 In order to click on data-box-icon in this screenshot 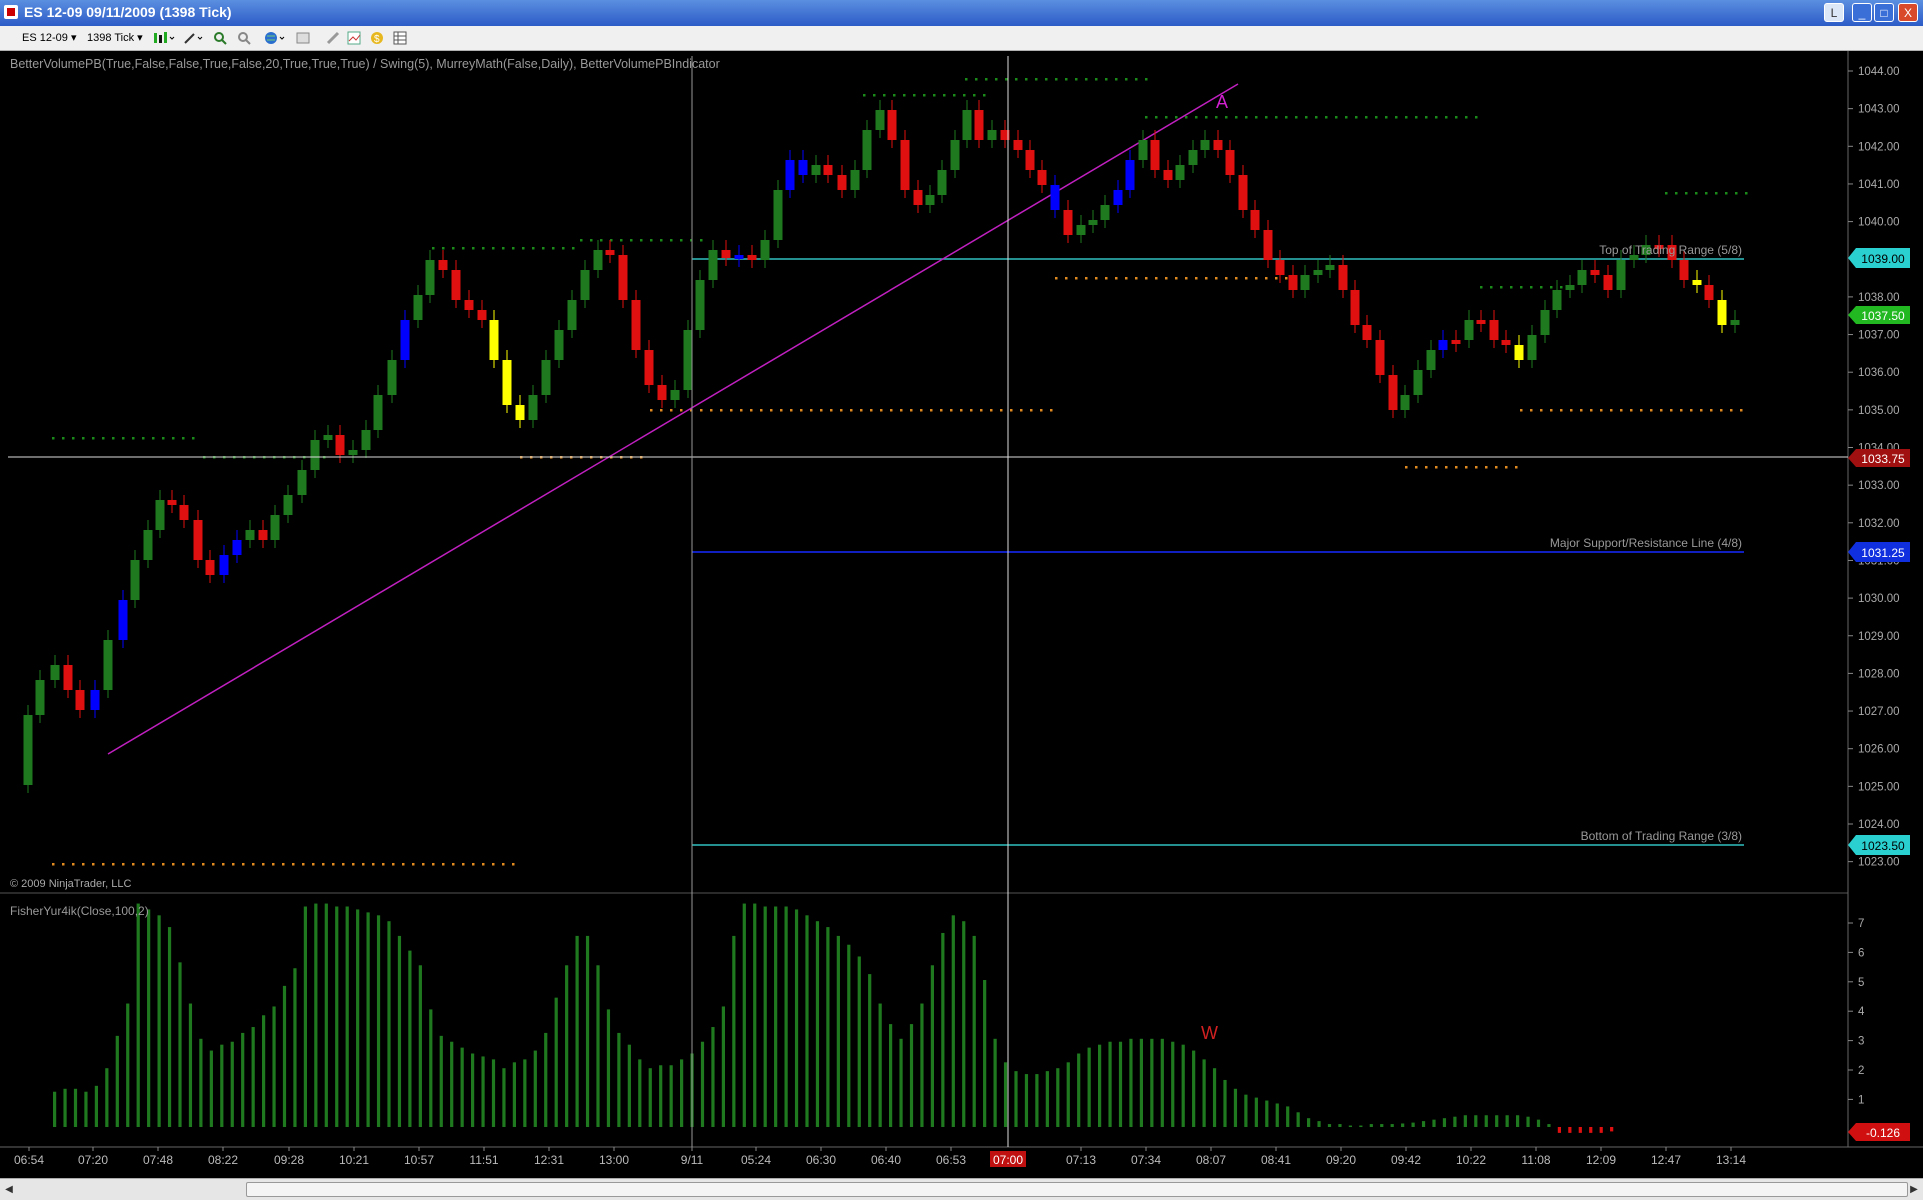, I will do `click(400, 38)`.